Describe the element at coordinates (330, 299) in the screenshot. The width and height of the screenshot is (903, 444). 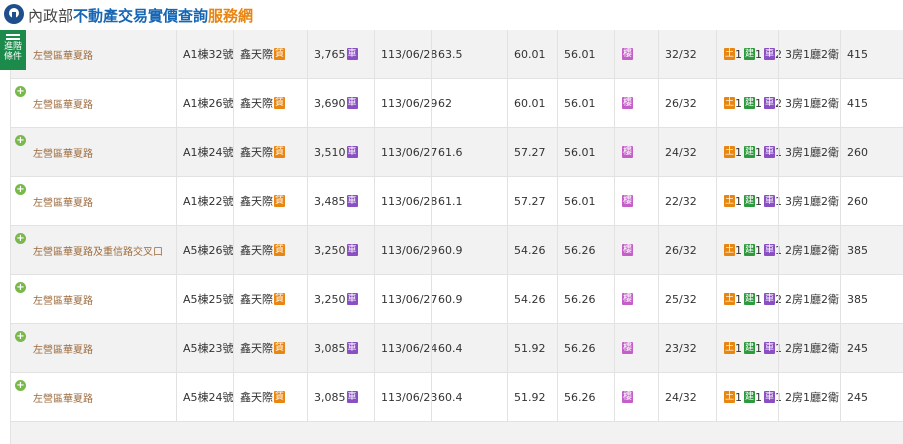
I see `price-cell-text: 3,250` at that location.